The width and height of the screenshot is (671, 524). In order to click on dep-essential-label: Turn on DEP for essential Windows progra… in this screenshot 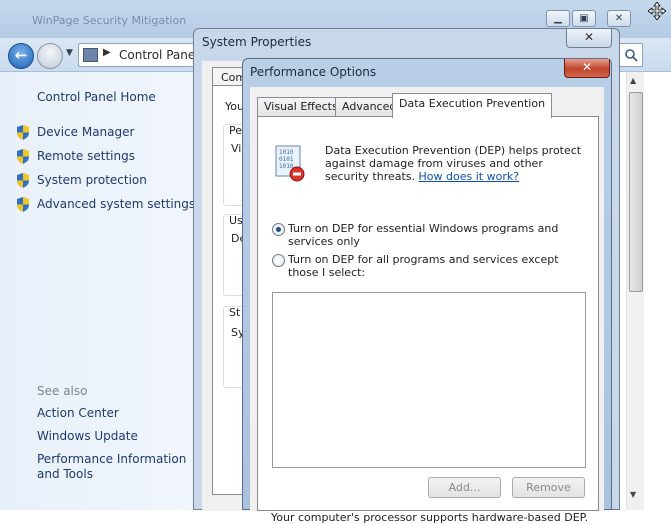, I will do `click(435, 235)`.